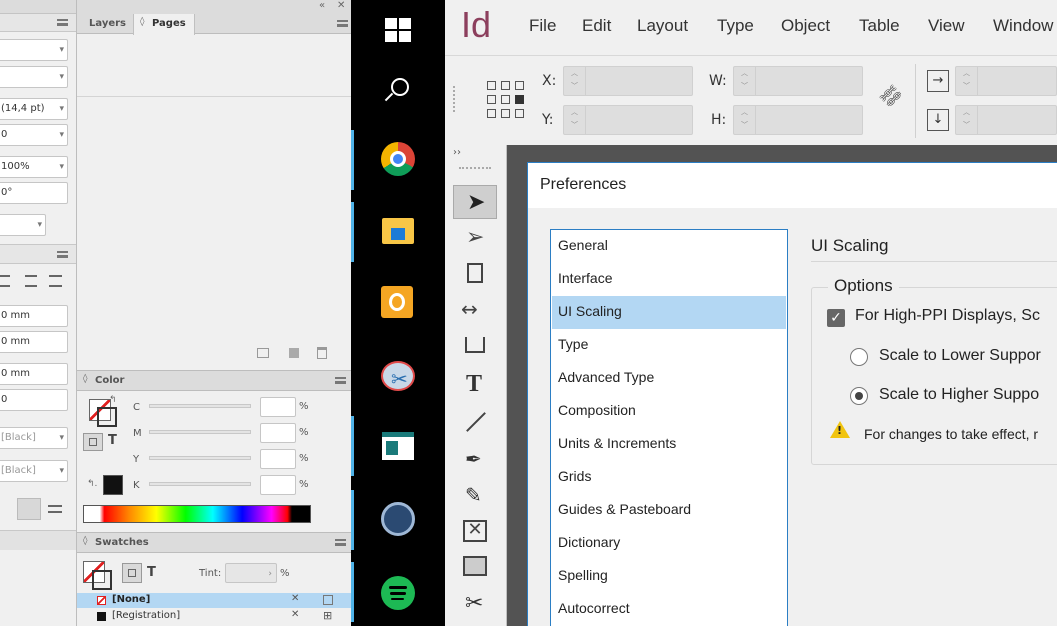  What do you see at coordinates (396, 302) in the screenshot?
I see `taskbar-outlook` at bounding box center [396, 302].